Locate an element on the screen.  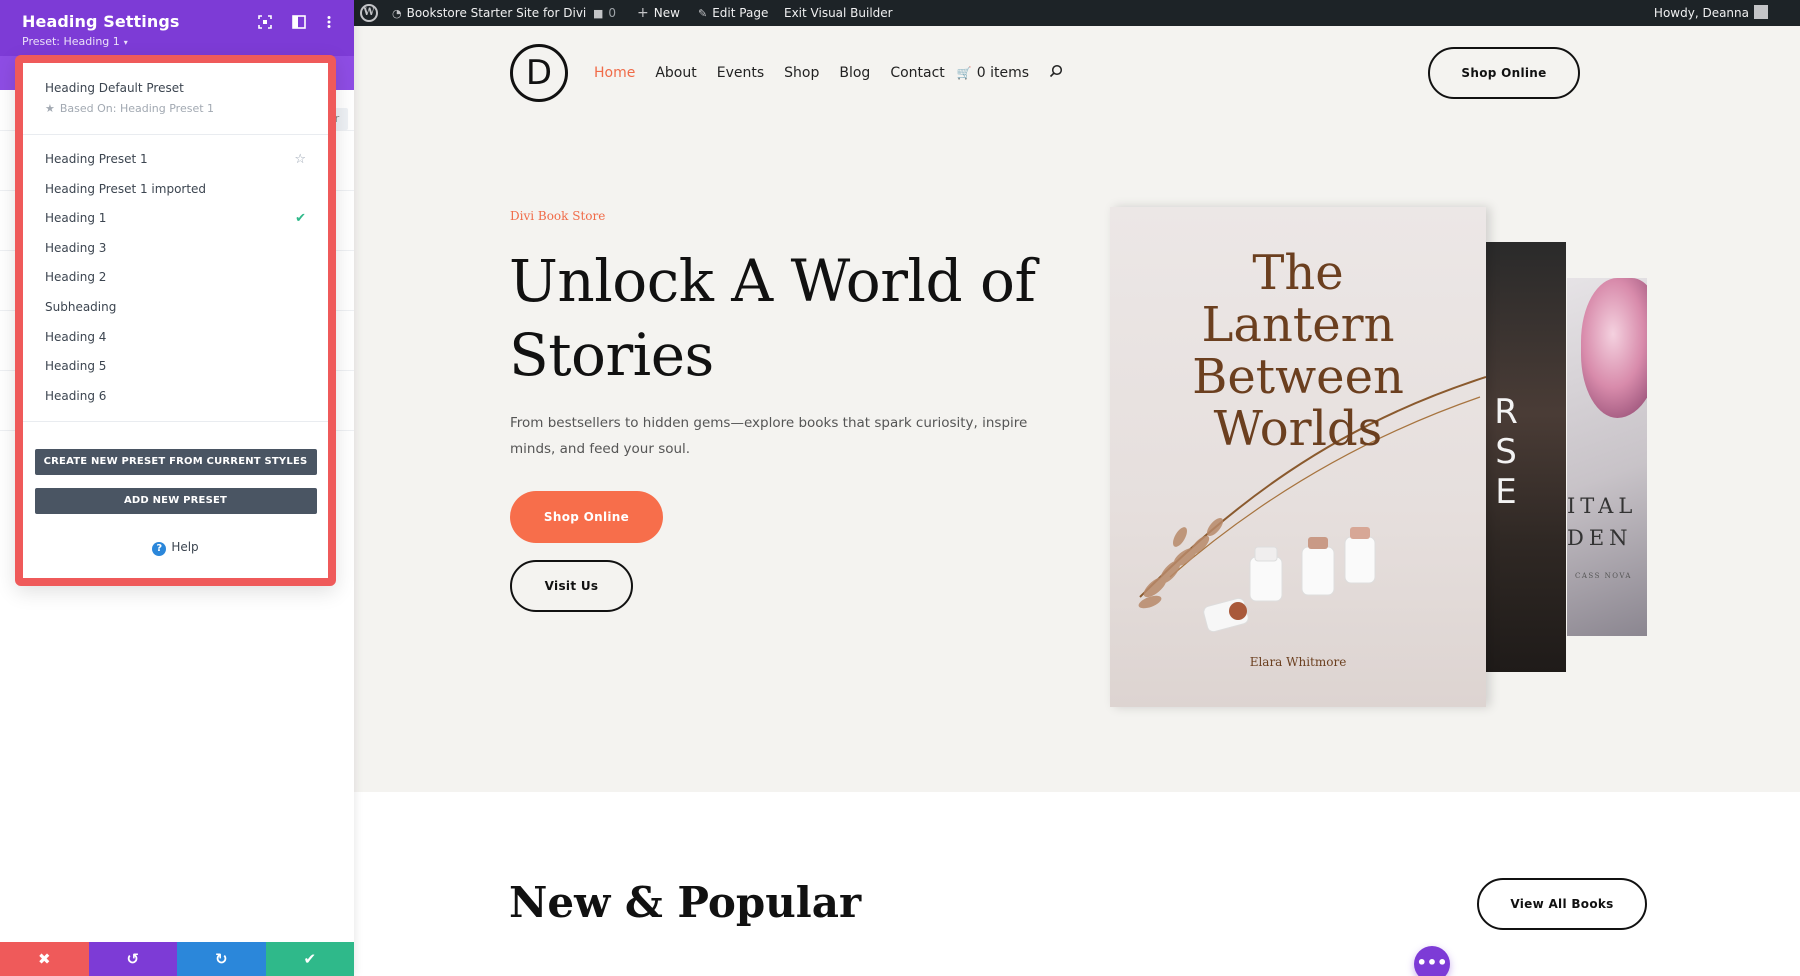
expand-icon is located at coordinates (265, 24).